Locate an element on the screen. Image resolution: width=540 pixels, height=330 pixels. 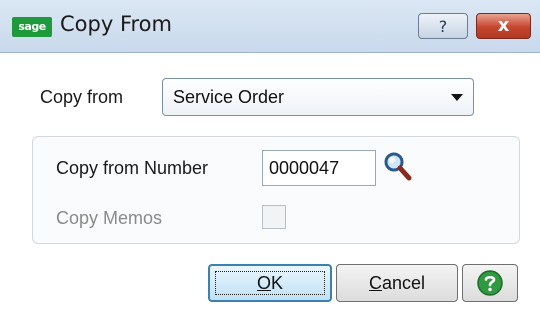
copy-memos-checkbox is located at coordinates (274, 217).